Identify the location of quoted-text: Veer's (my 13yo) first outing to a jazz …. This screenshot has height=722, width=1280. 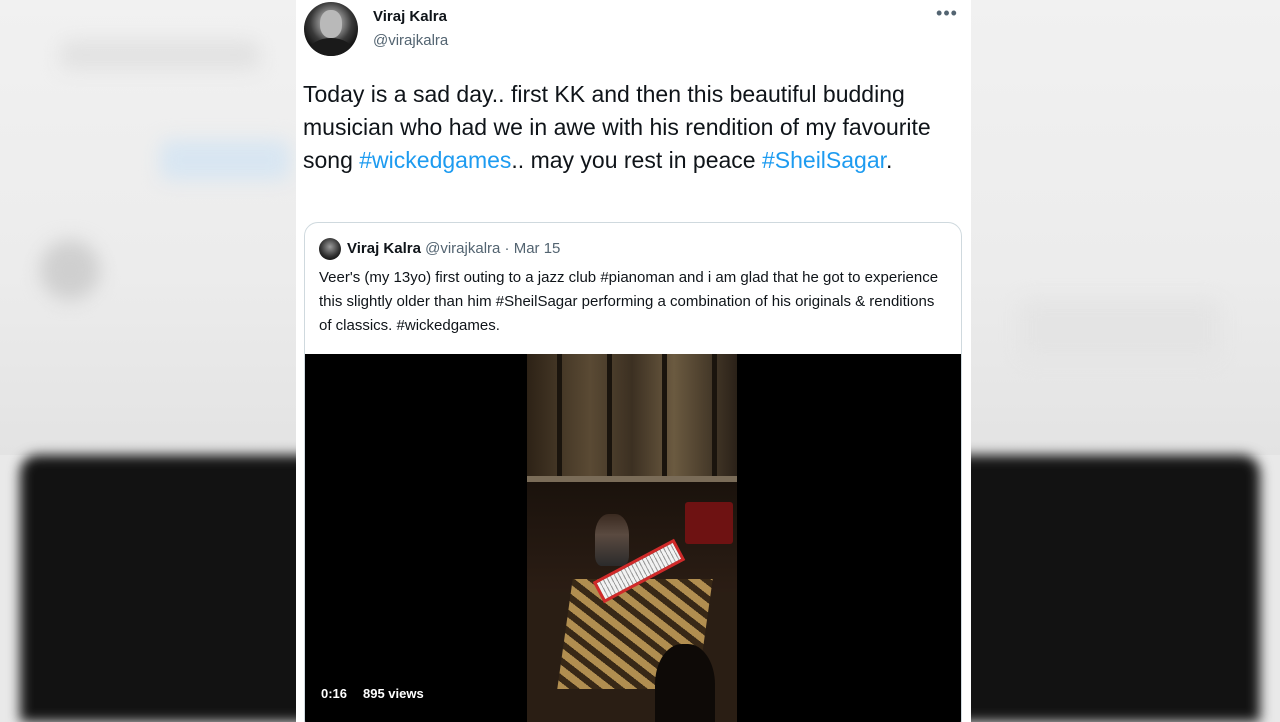
(629, 301).